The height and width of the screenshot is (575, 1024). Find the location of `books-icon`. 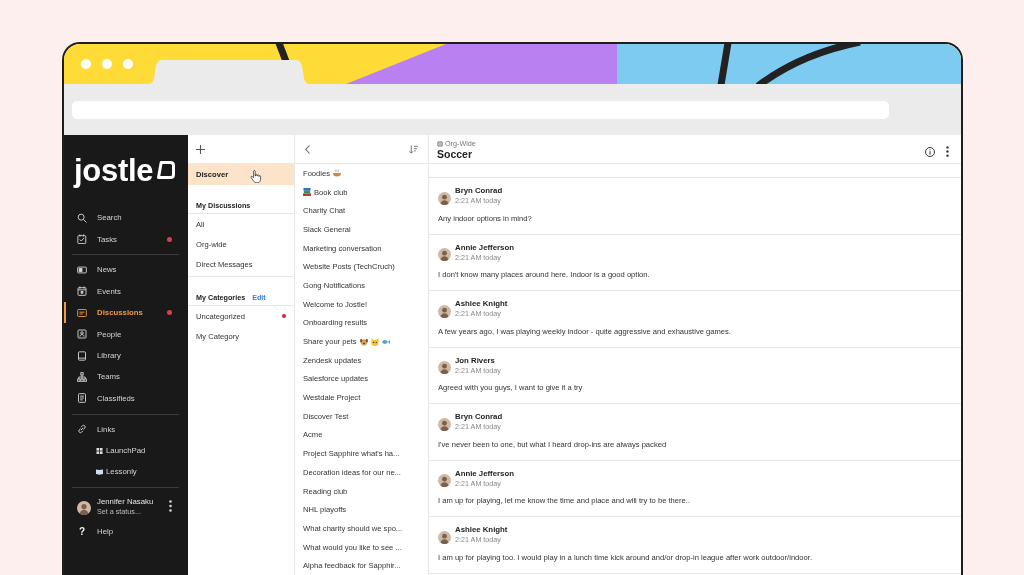

books-icon is located at coordinates (307, 192).